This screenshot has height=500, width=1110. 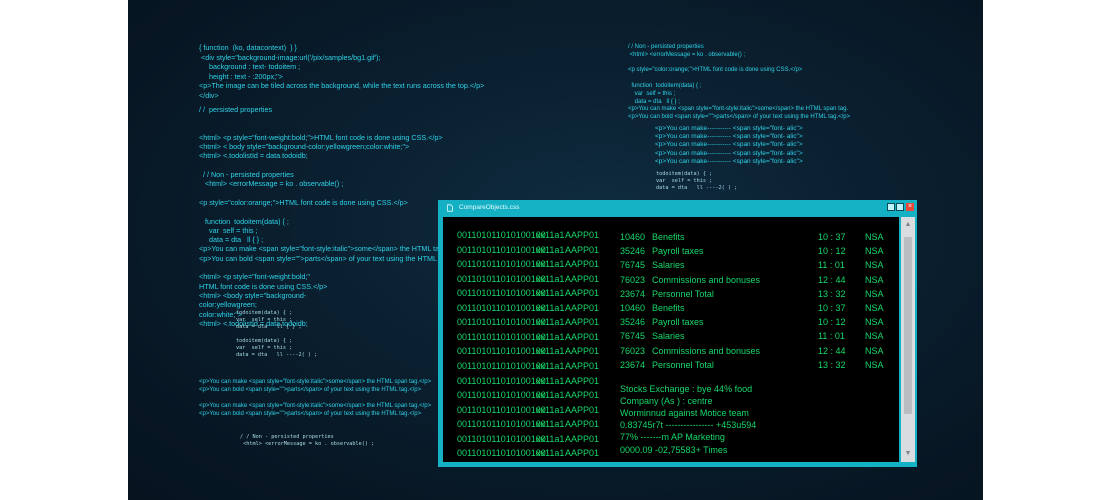 I want to click on scroll-down-icon: ▼, so click(x=908, y=454).